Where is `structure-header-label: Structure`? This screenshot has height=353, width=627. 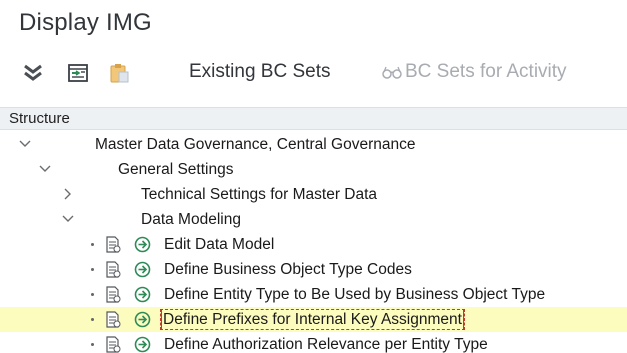
structure-header-label: Structure is located at coordinates (39, 118).